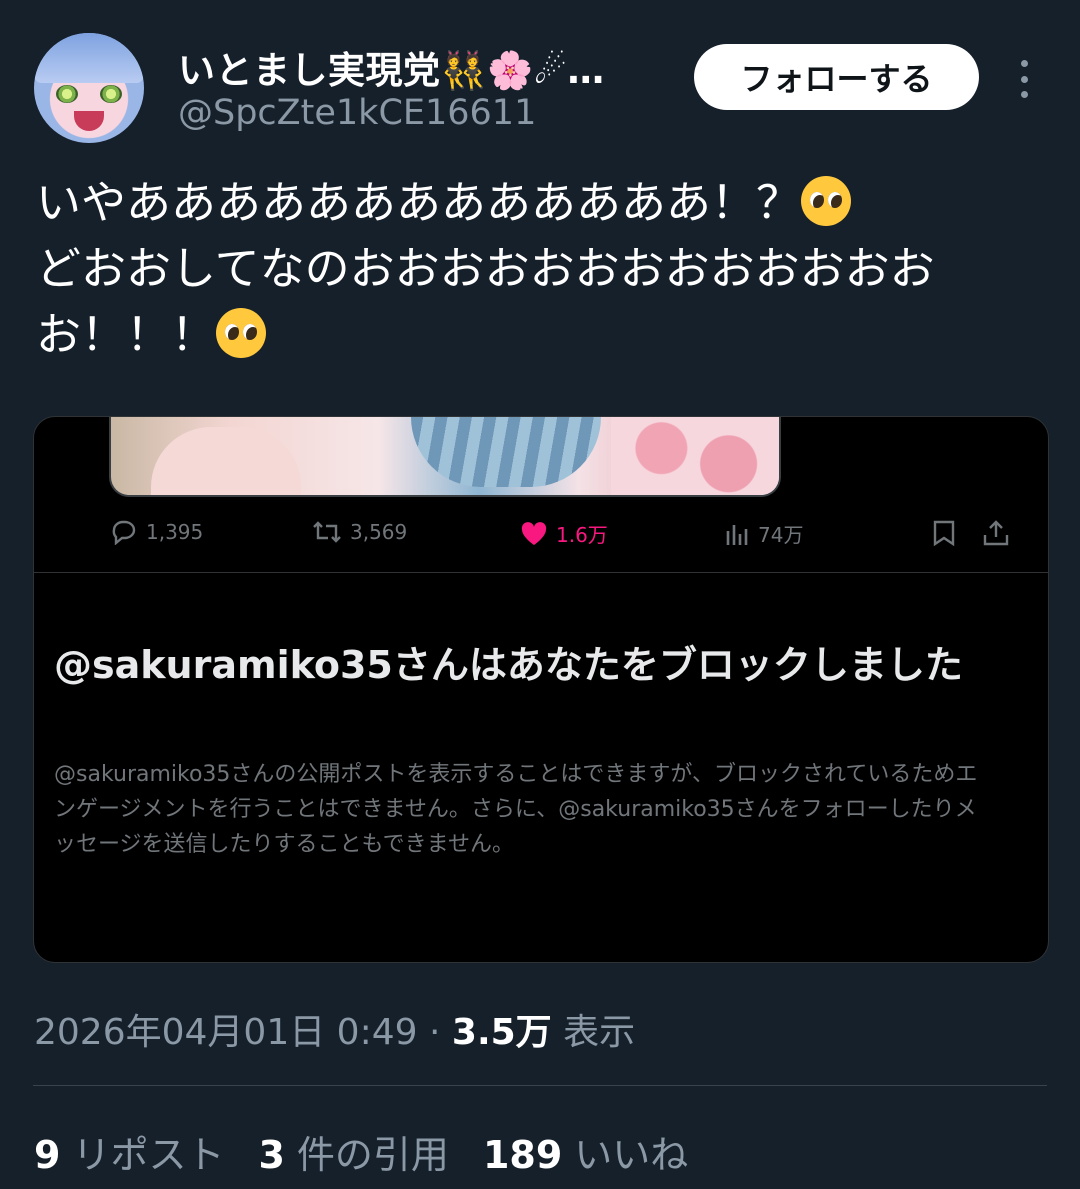  Describe the element at coordinates (148, 1155) in the screenshot. I see `reposts-label: リポスト` at that location.